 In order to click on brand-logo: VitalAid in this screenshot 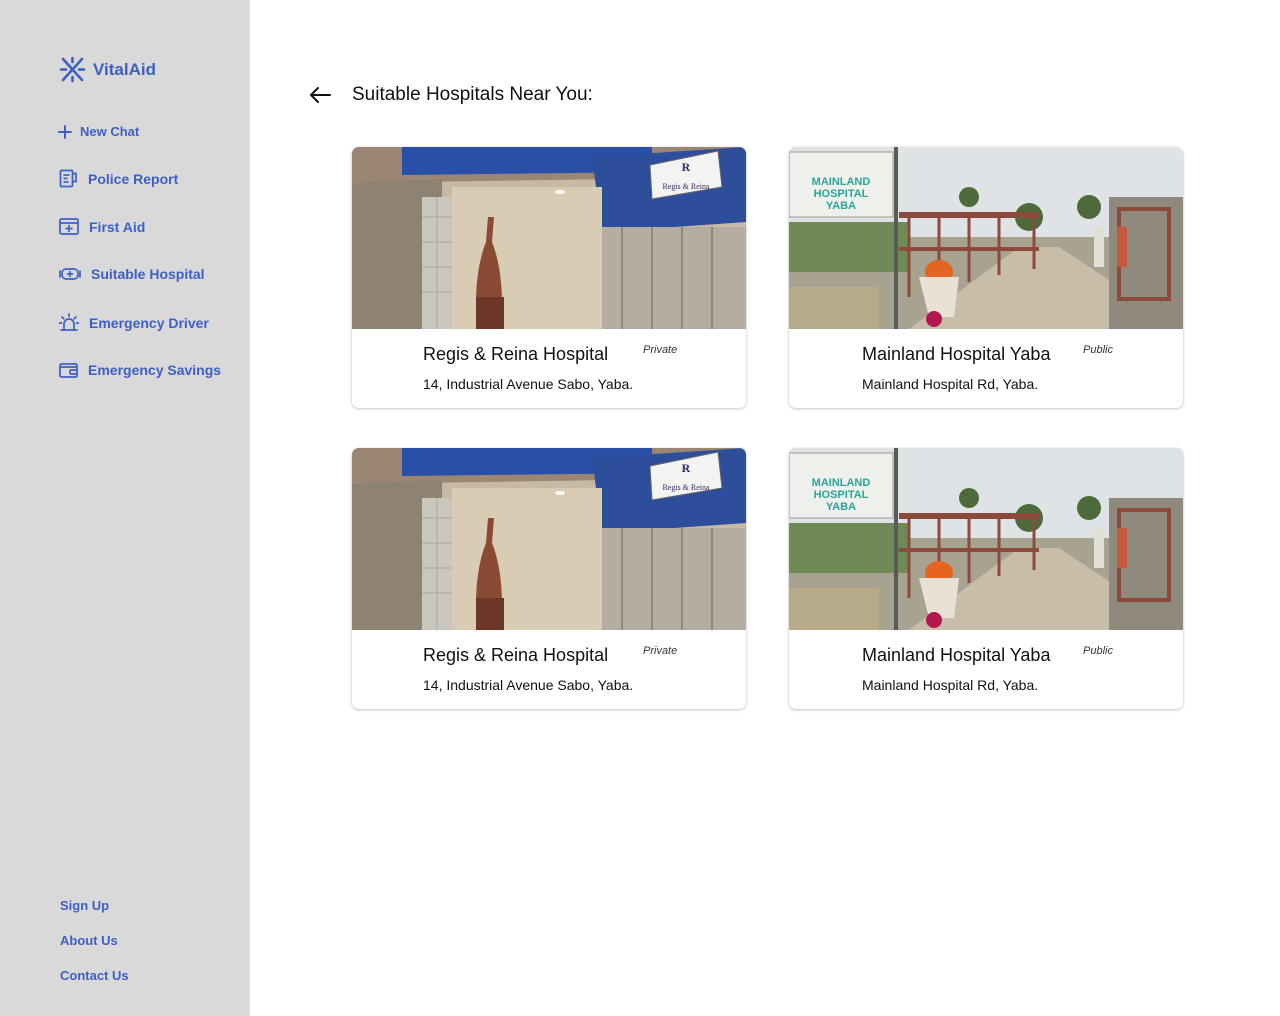, I will do `click(107, 69)`.